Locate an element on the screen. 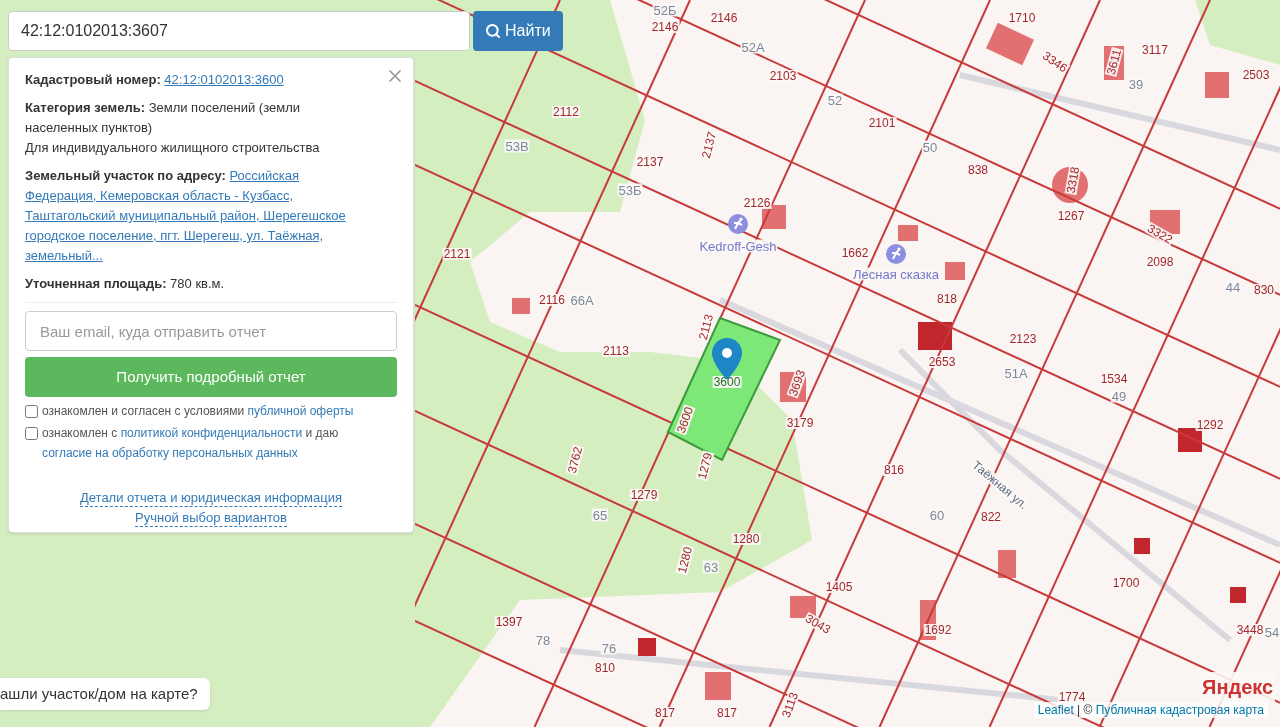 The height and width of the screenshot is (727, 1280). house-number: 53Б is located at coordinates (630, 190).